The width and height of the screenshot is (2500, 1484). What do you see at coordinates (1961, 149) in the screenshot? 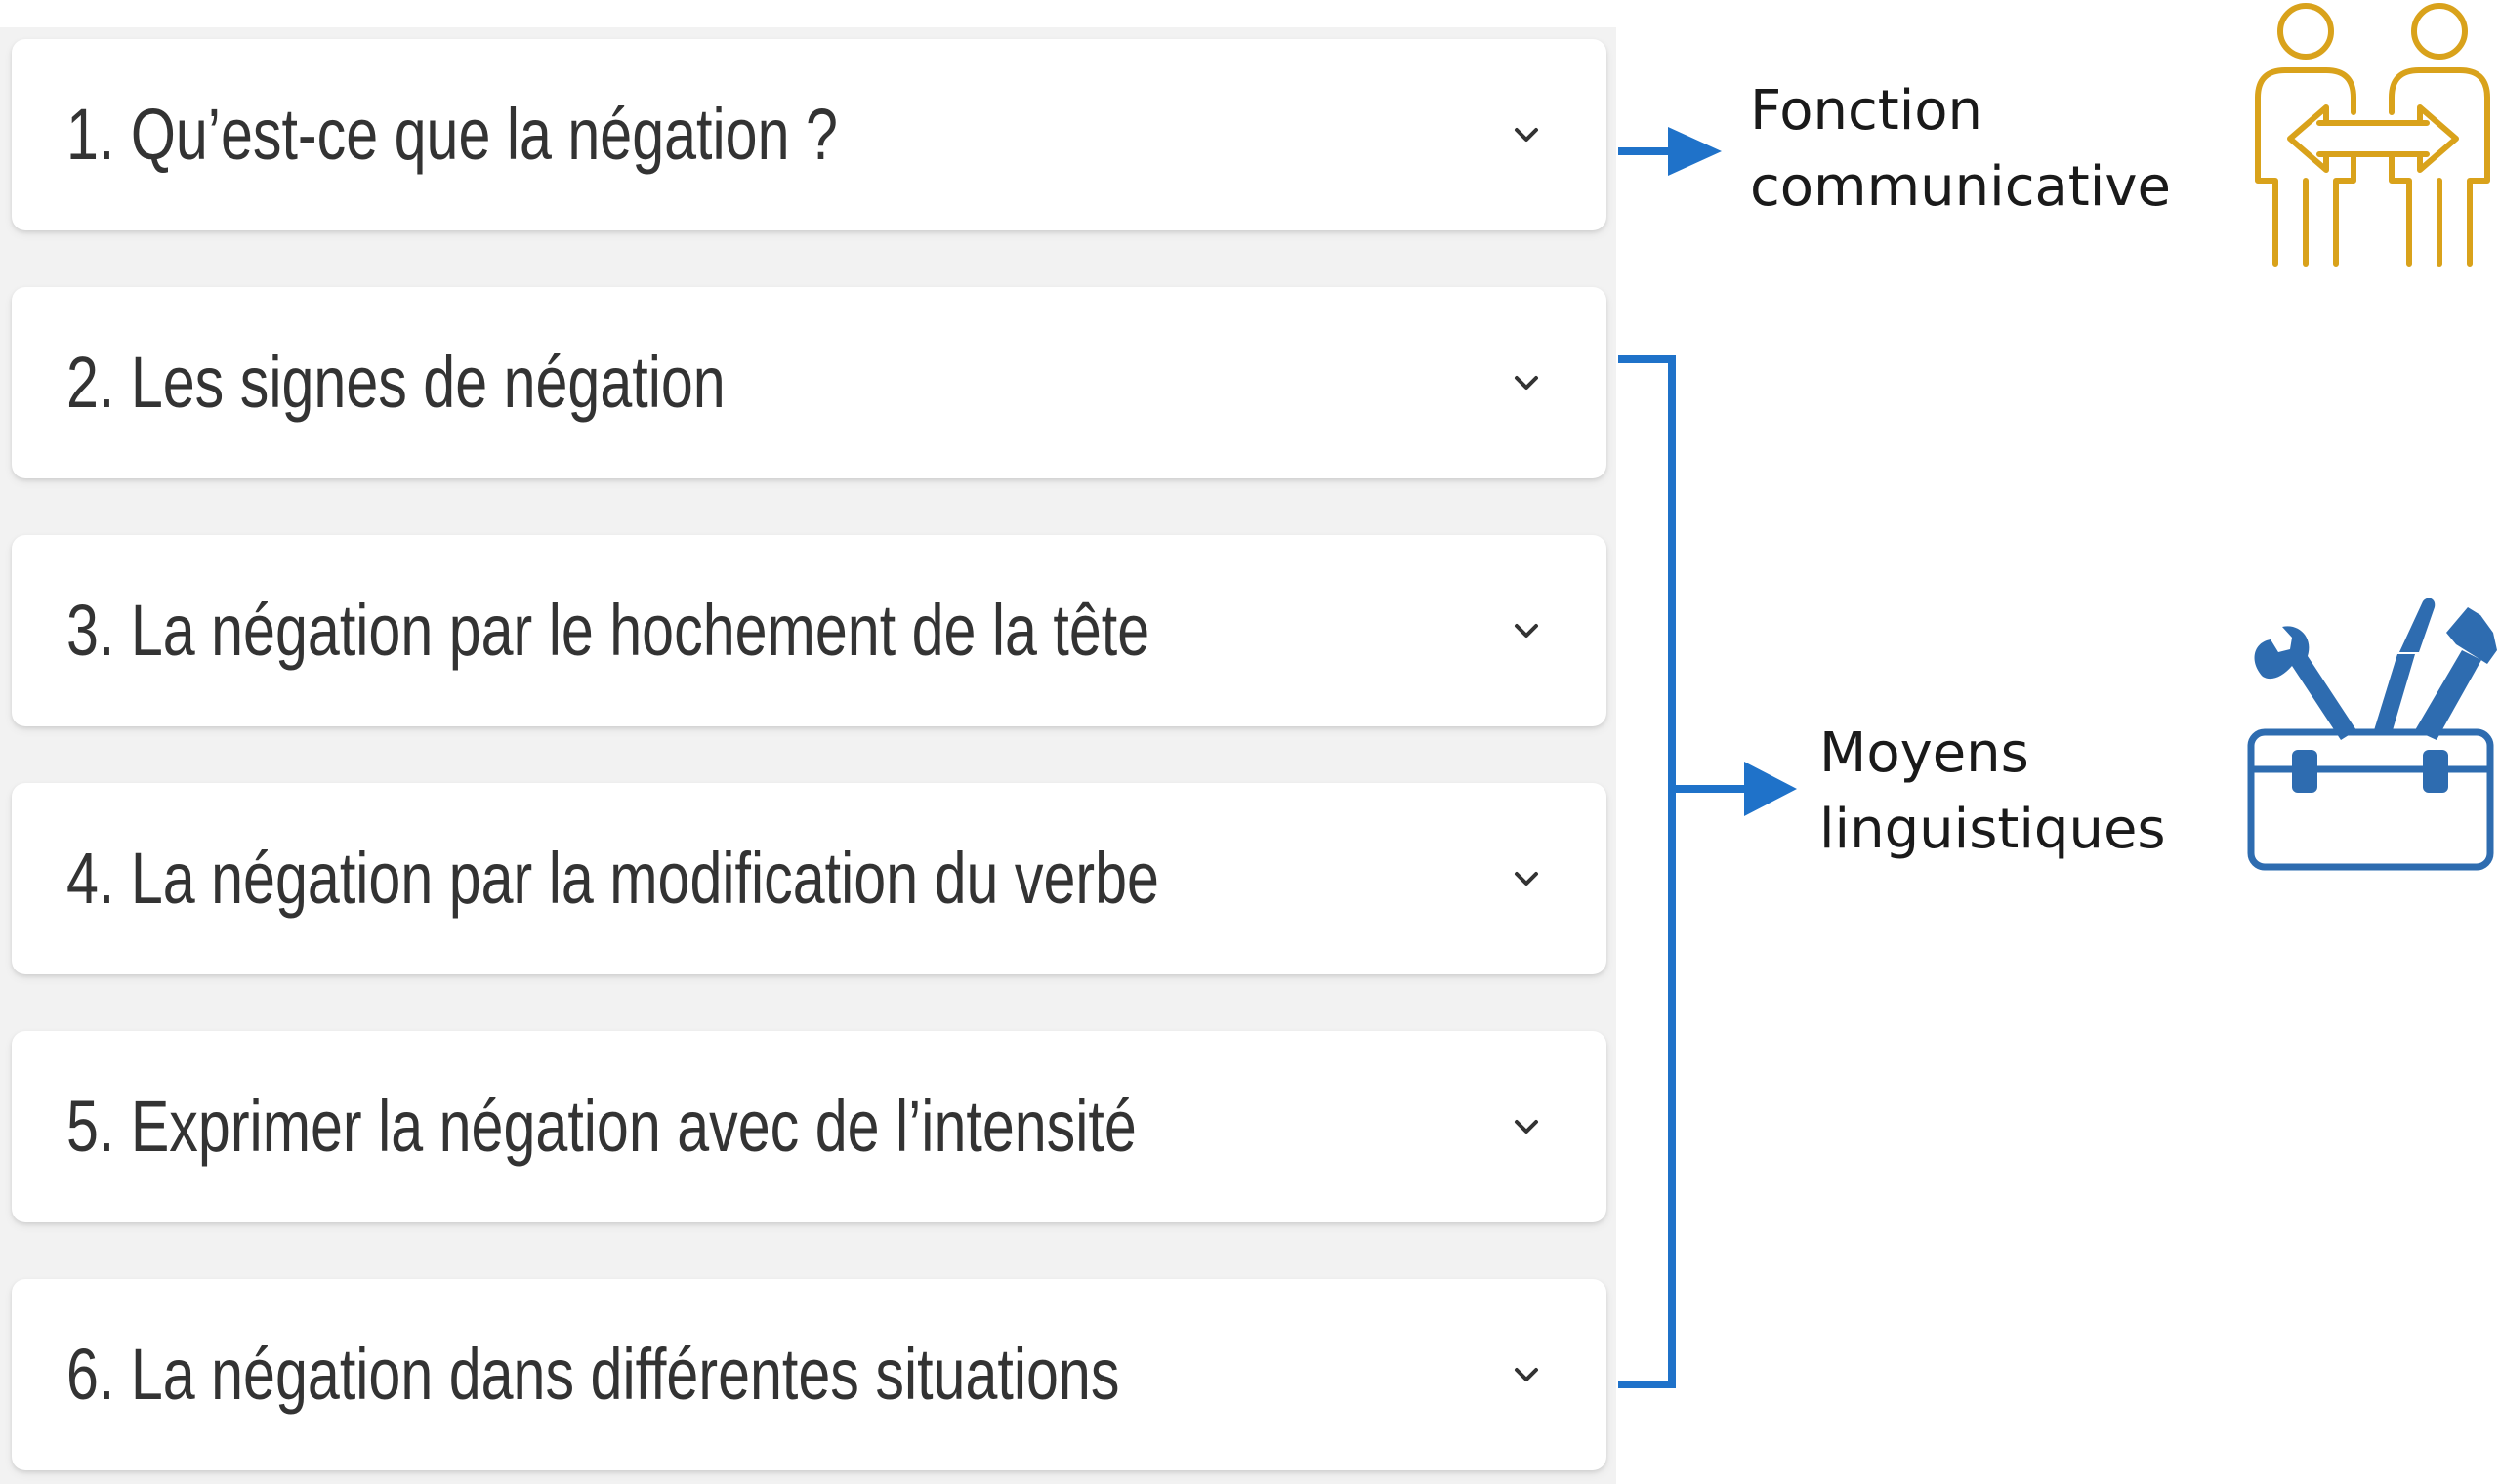
I see `label-communicative-function: Fonction communicative` at bounding box center [1961, 149].